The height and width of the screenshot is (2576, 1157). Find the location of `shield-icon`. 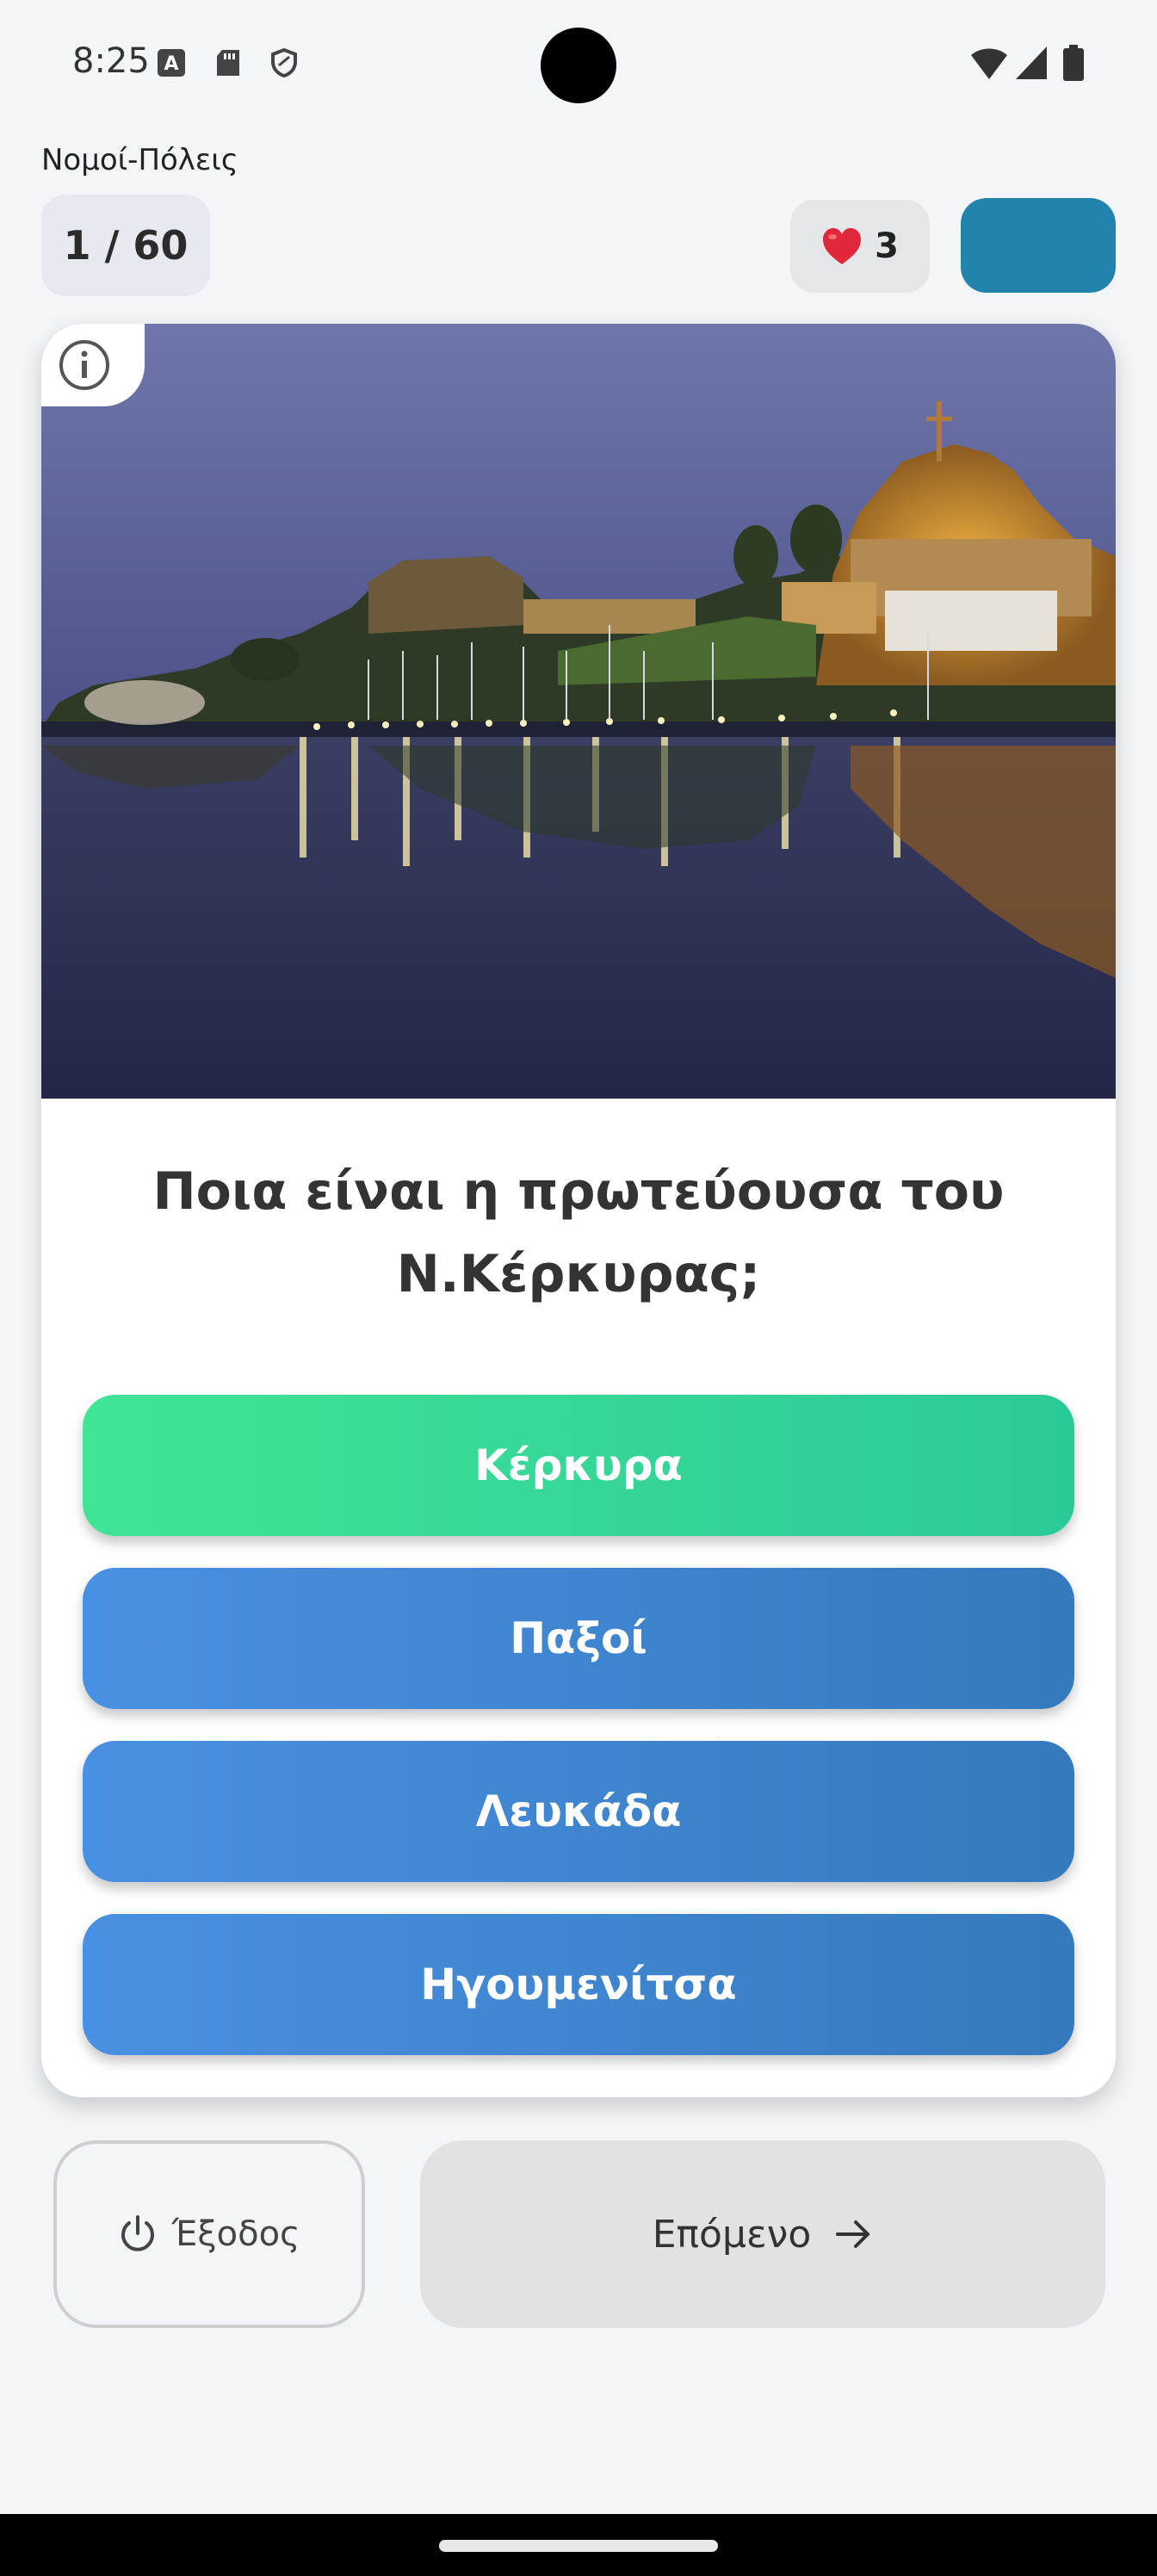

shield-icon is located at coordinates (284, 63).